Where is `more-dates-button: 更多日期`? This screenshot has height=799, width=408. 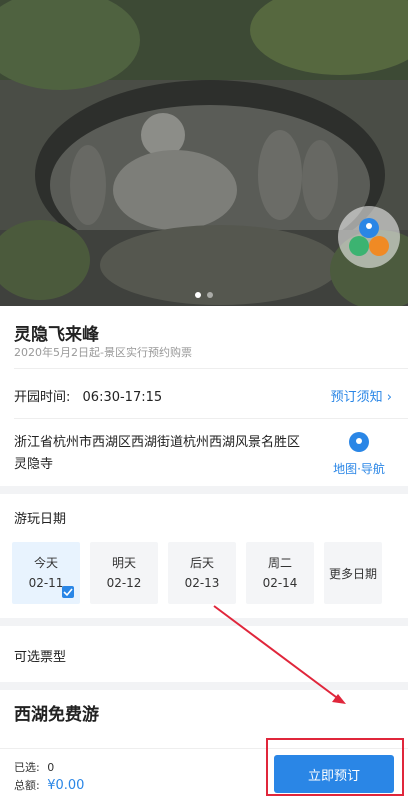 more-dates-button: 更多日期 is located at coordinates (353, 573).